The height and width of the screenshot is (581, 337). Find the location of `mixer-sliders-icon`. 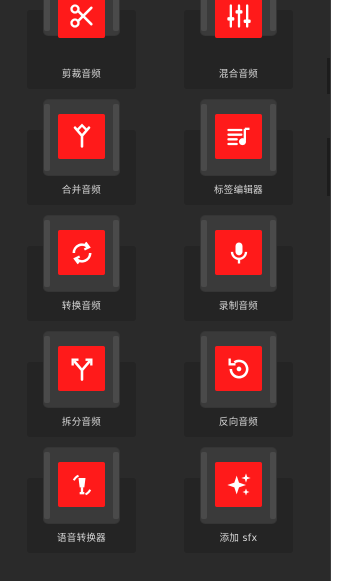

mixer-sliders-icon is located at coordinates (238, 19).